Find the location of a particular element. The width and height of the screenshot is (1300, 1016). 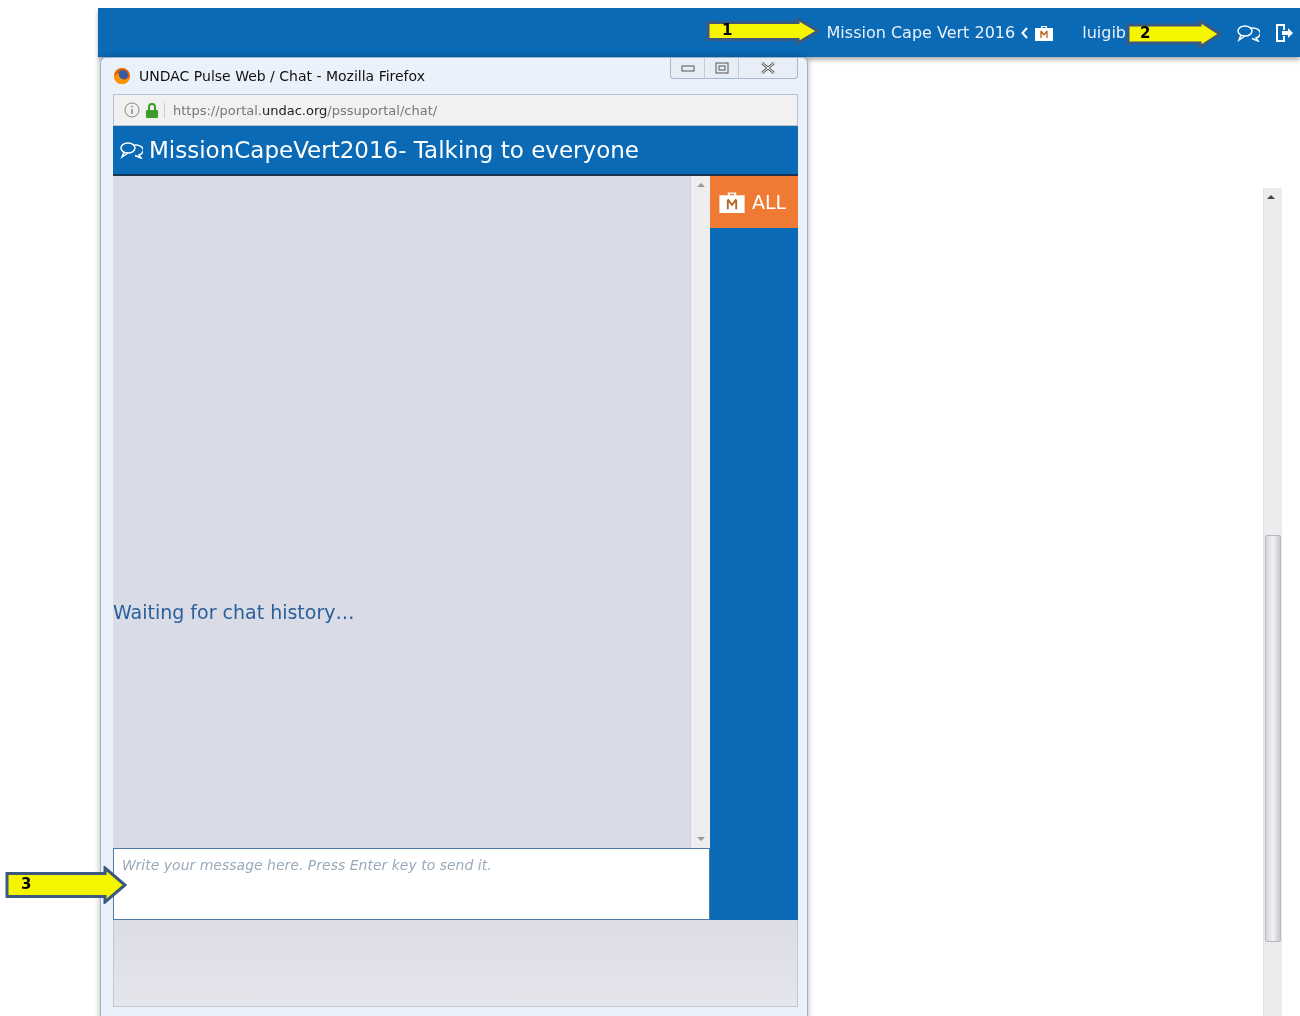

channel-tab: ALL is located at coordinates (754, 202).